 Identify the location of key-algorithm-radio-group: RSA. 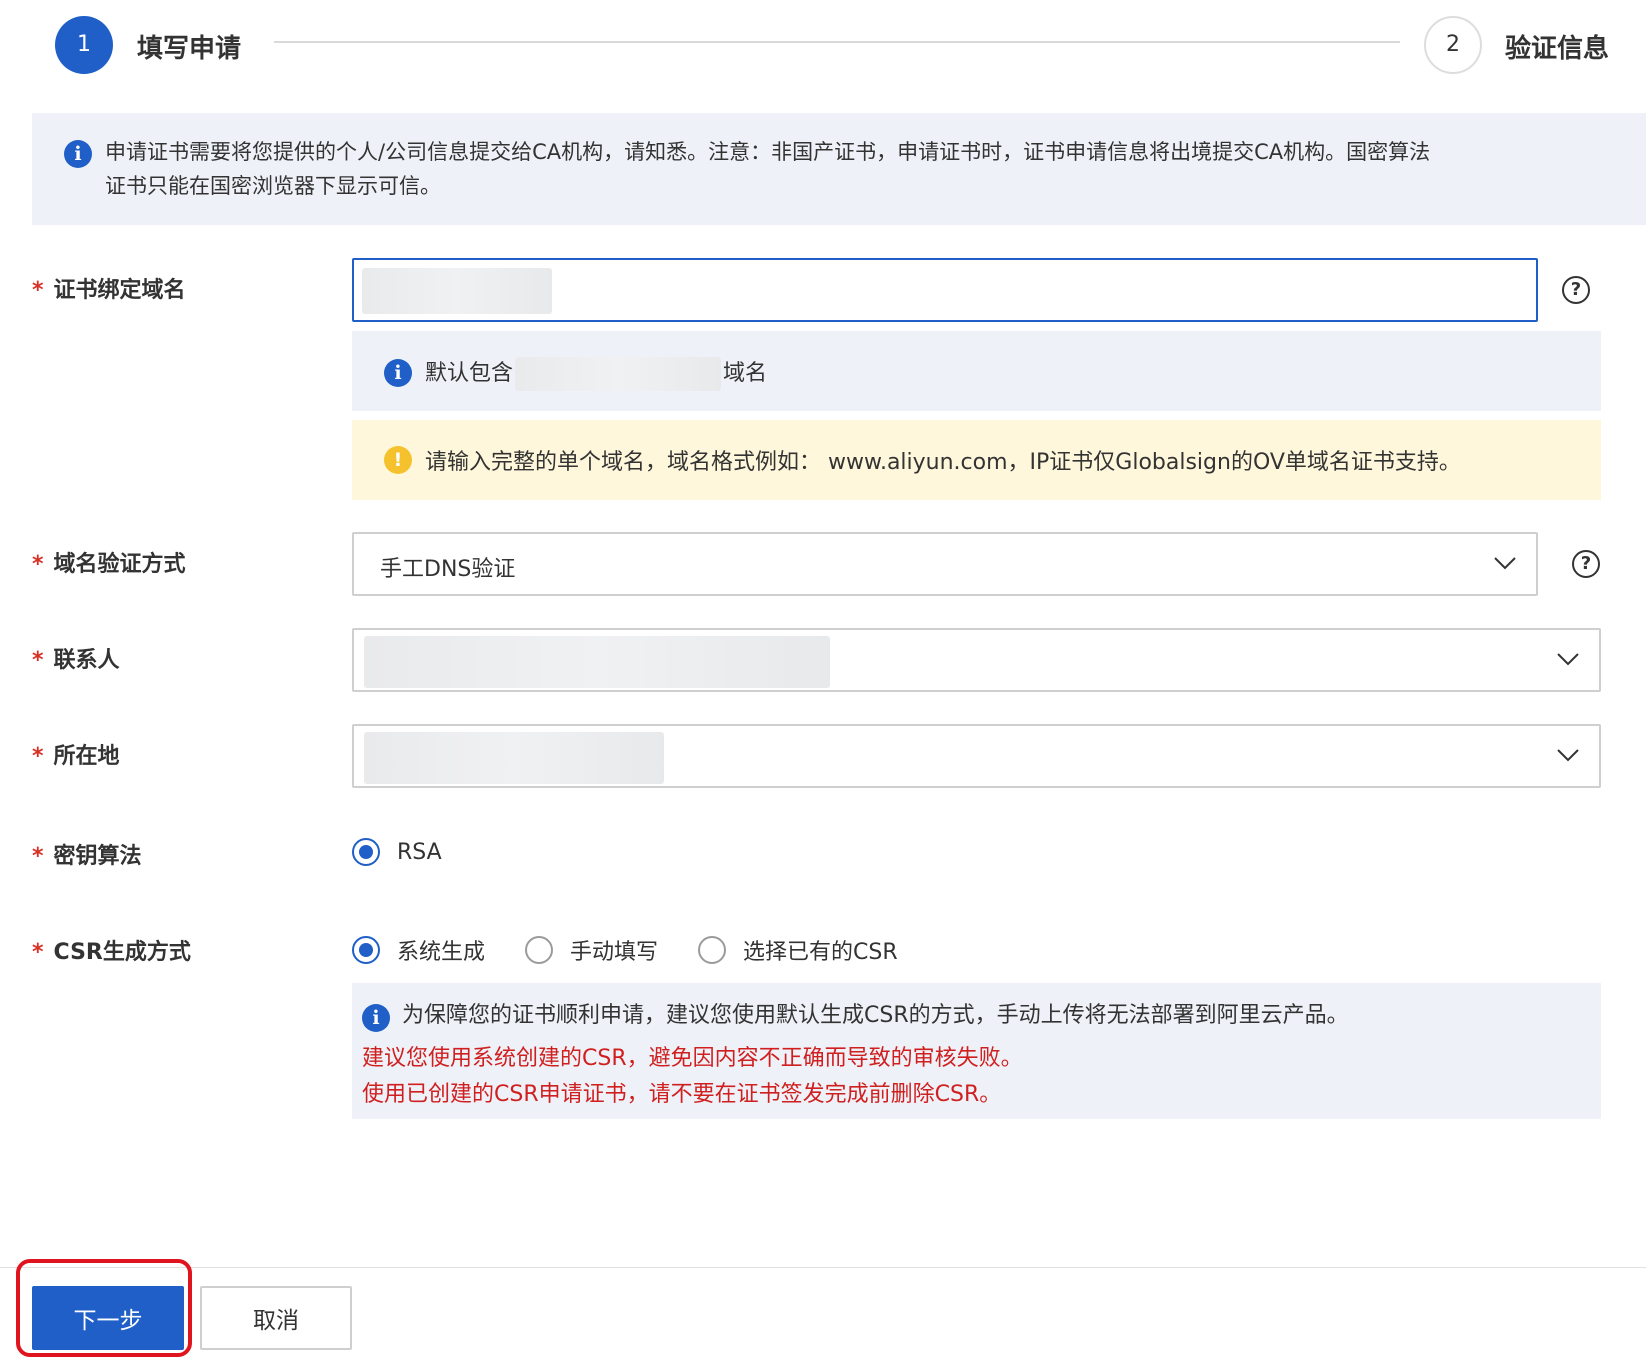
(417, 852).